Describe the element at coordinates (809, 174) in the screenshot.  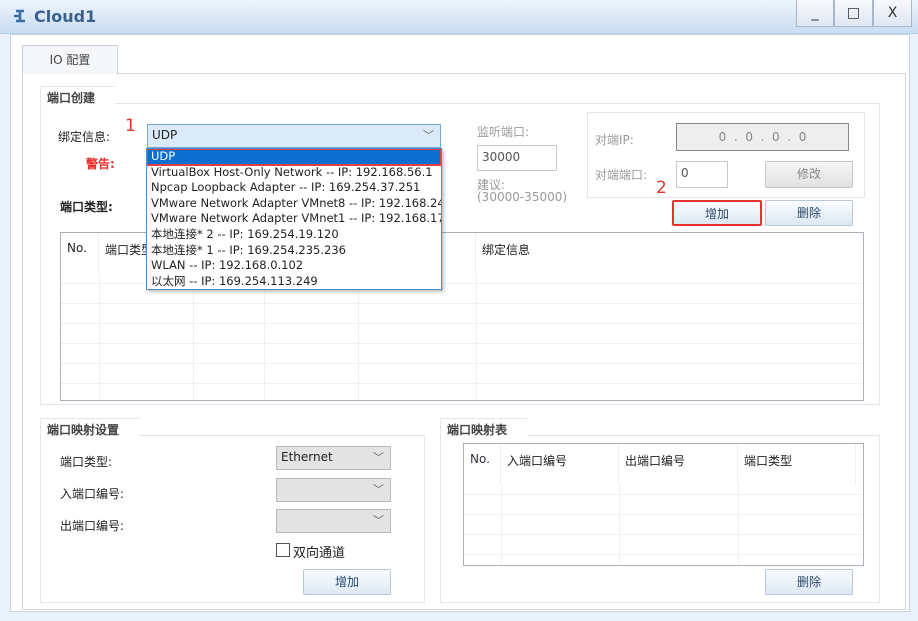
I see `modify-button: 修改` at that location.